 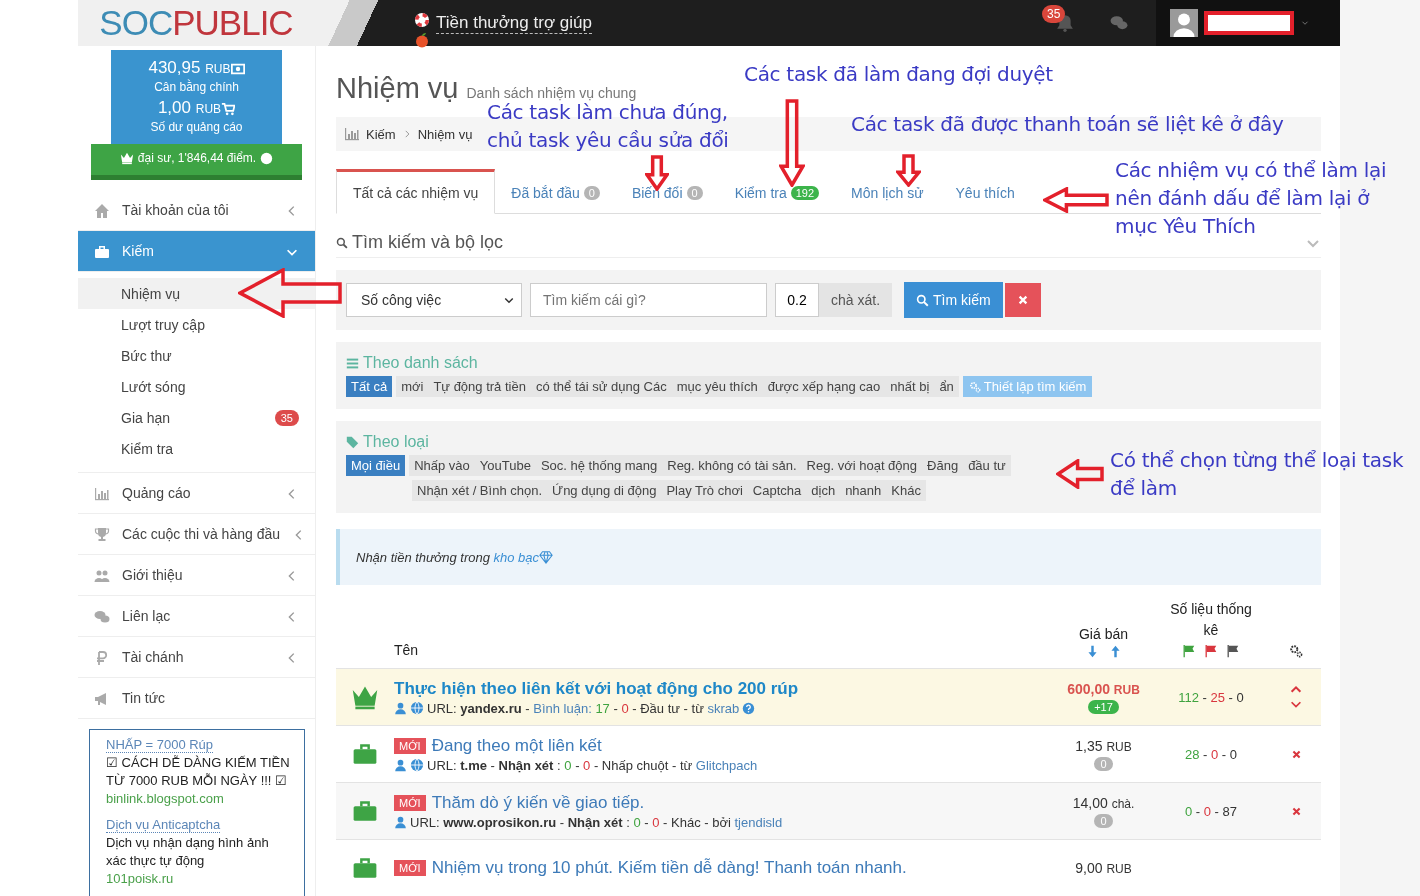 What do you see at coordinates (669, 868) in the screenshot?
I see `task-title-link: Nhiệm vụ trong 10 phút. Kiếm tiền dễ dàng! Thanh toán nhanh.` at bounding box center [669, 868].